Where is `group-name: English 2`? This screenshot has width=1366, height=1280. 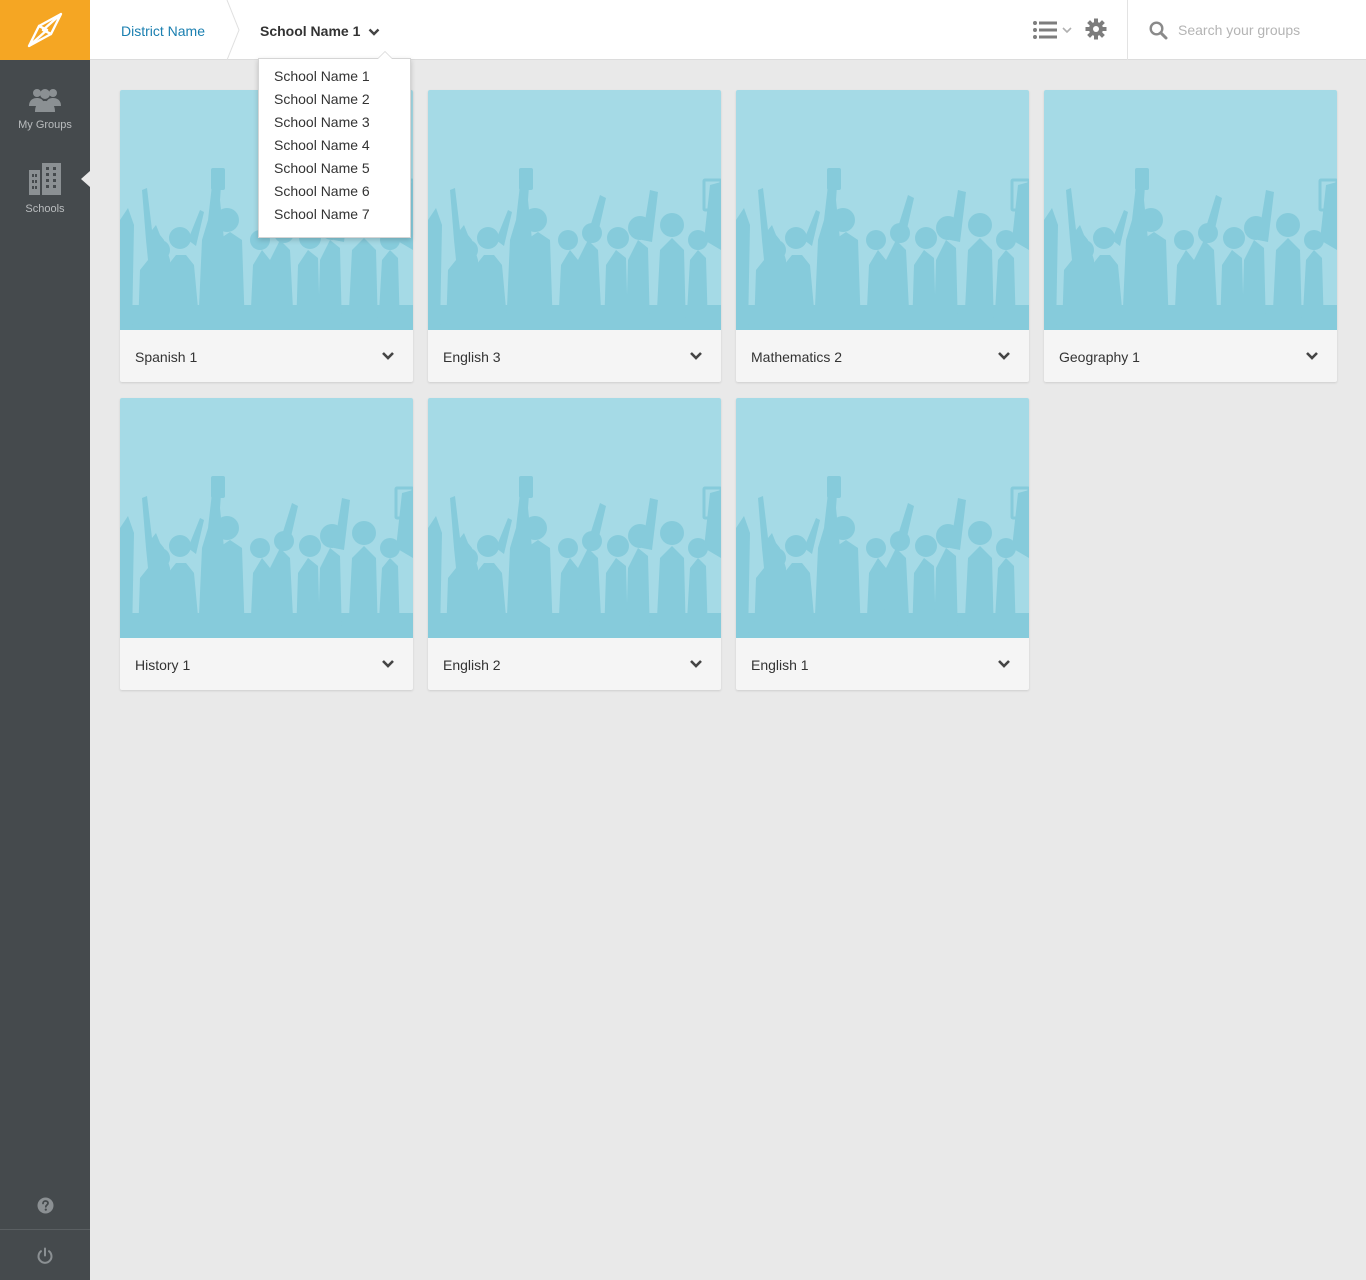
group-name: English 2 is located at coordinates (472, 665).